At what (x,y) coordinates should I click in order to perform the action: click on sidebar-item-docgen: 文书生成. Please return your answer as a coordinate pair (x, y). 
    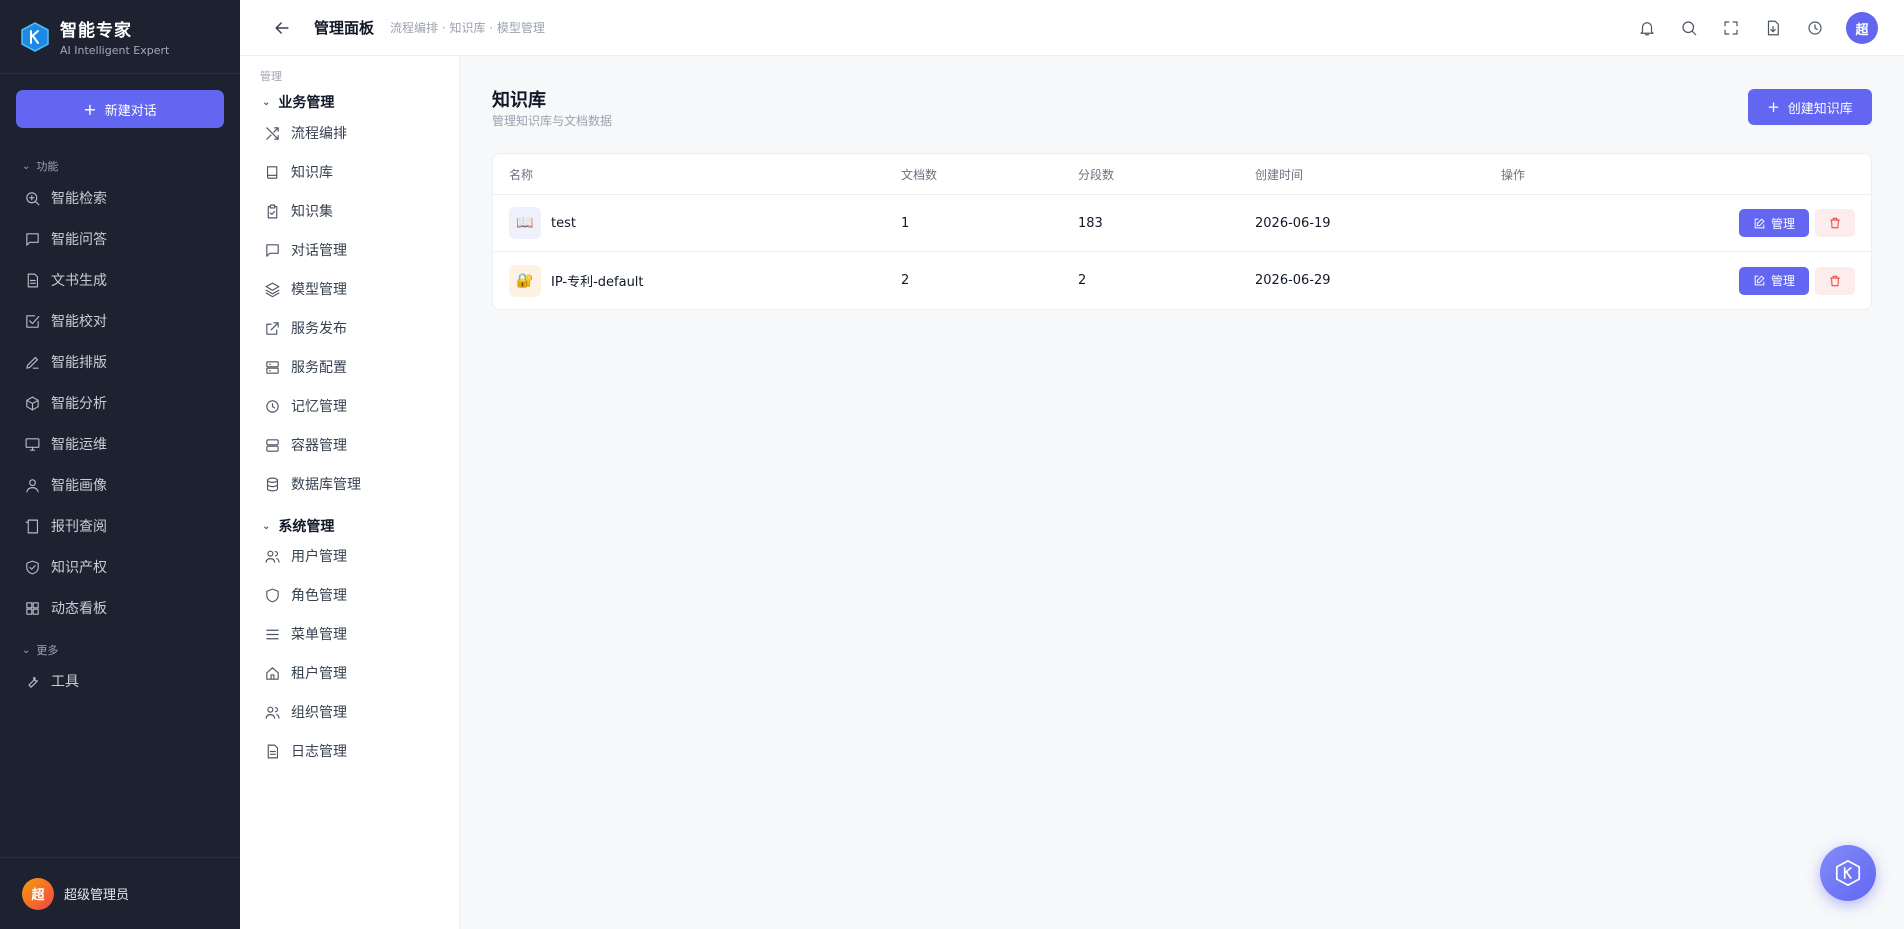
    Looking at the image, I should click on (124, 280).